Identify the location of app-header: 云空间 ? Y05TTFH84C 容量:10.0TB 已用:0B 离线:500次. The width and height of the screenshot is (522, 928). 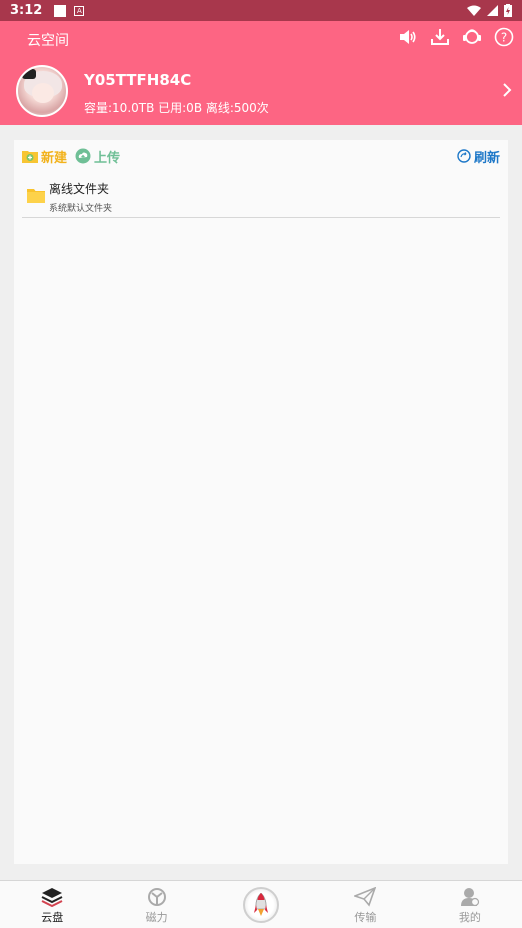
(261, 73).